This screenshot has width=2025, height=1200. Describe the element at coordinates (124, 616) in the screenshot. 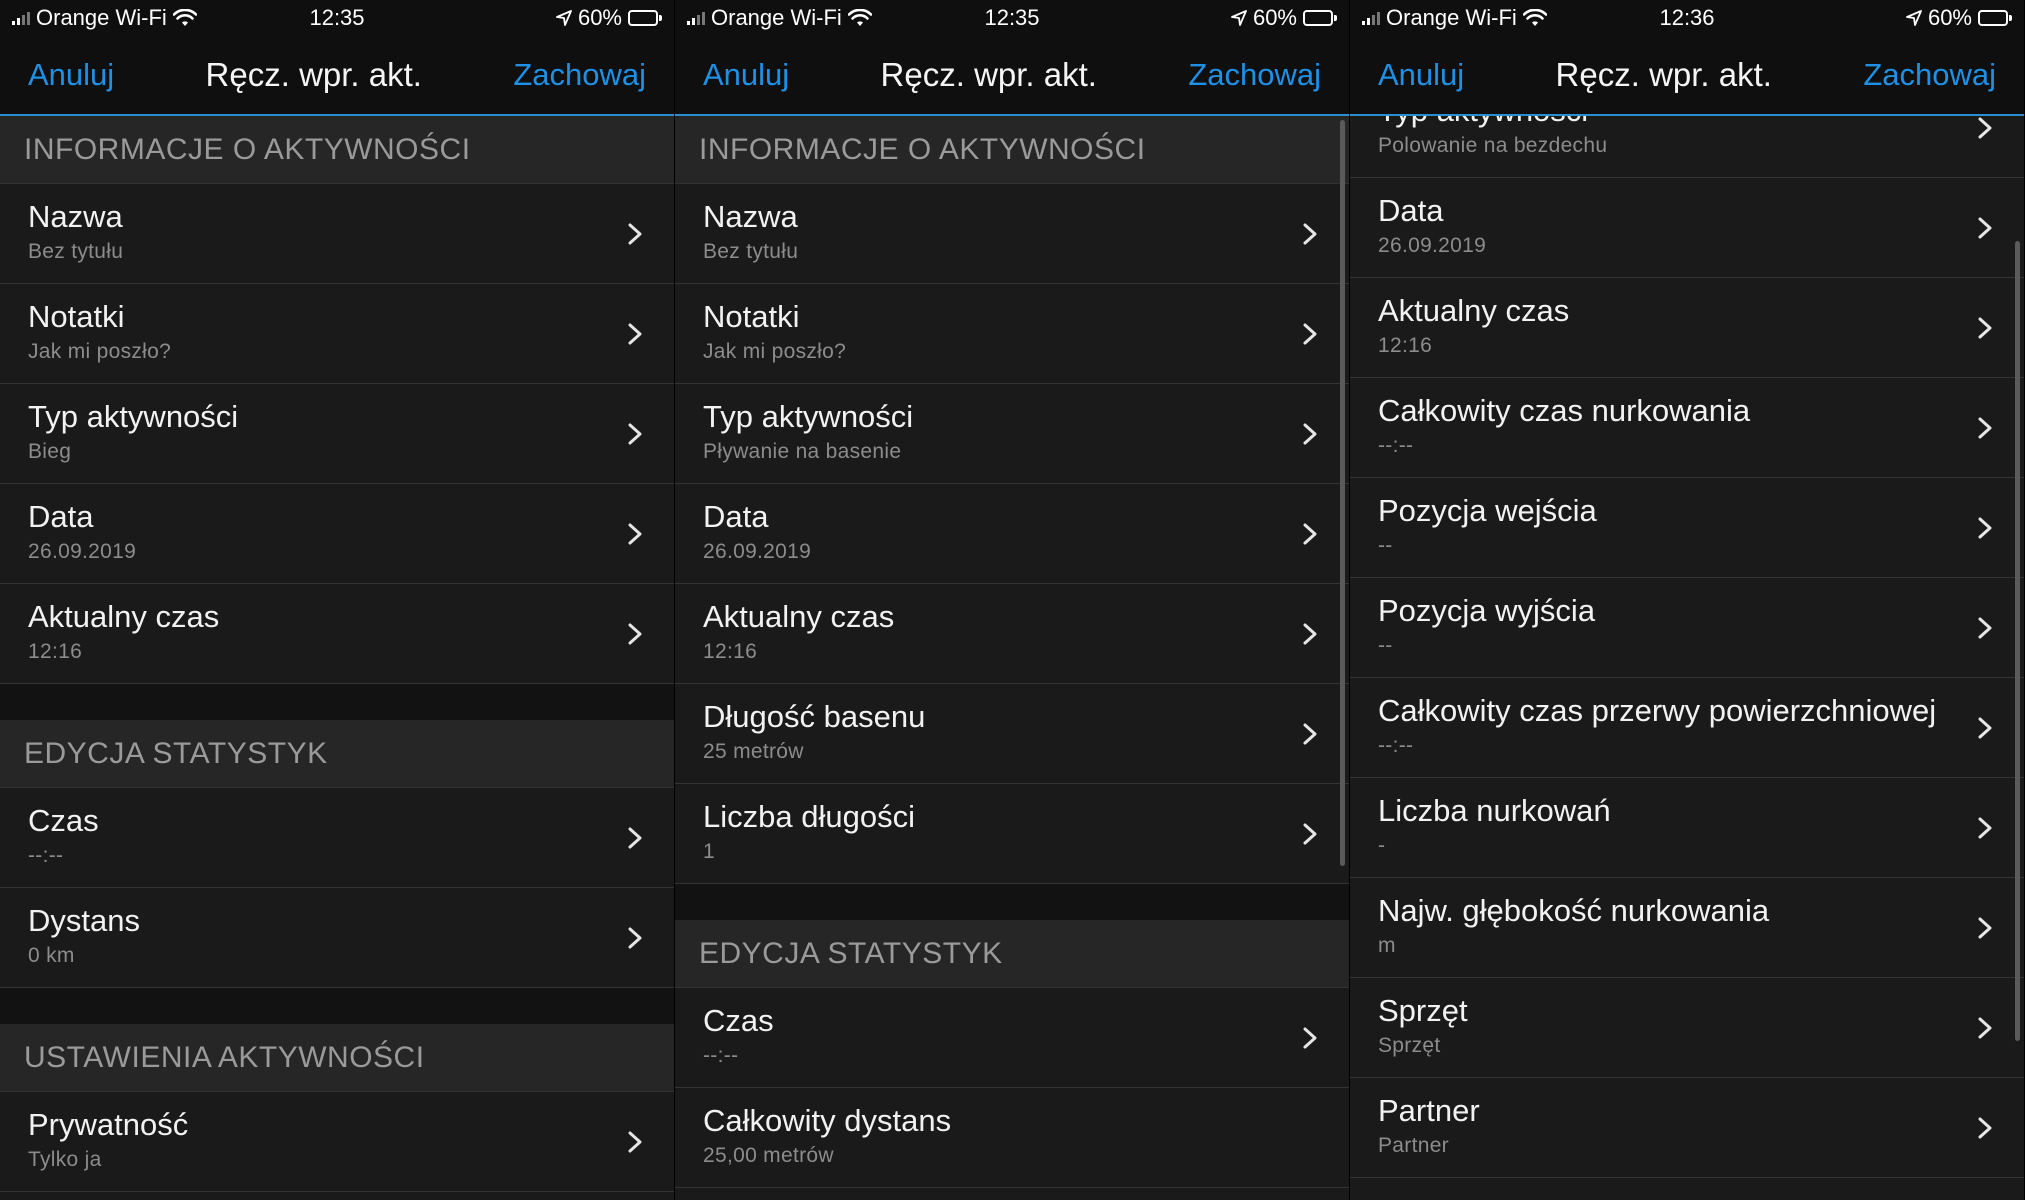

I see `list-item-title: Aktualny czas` at that location.